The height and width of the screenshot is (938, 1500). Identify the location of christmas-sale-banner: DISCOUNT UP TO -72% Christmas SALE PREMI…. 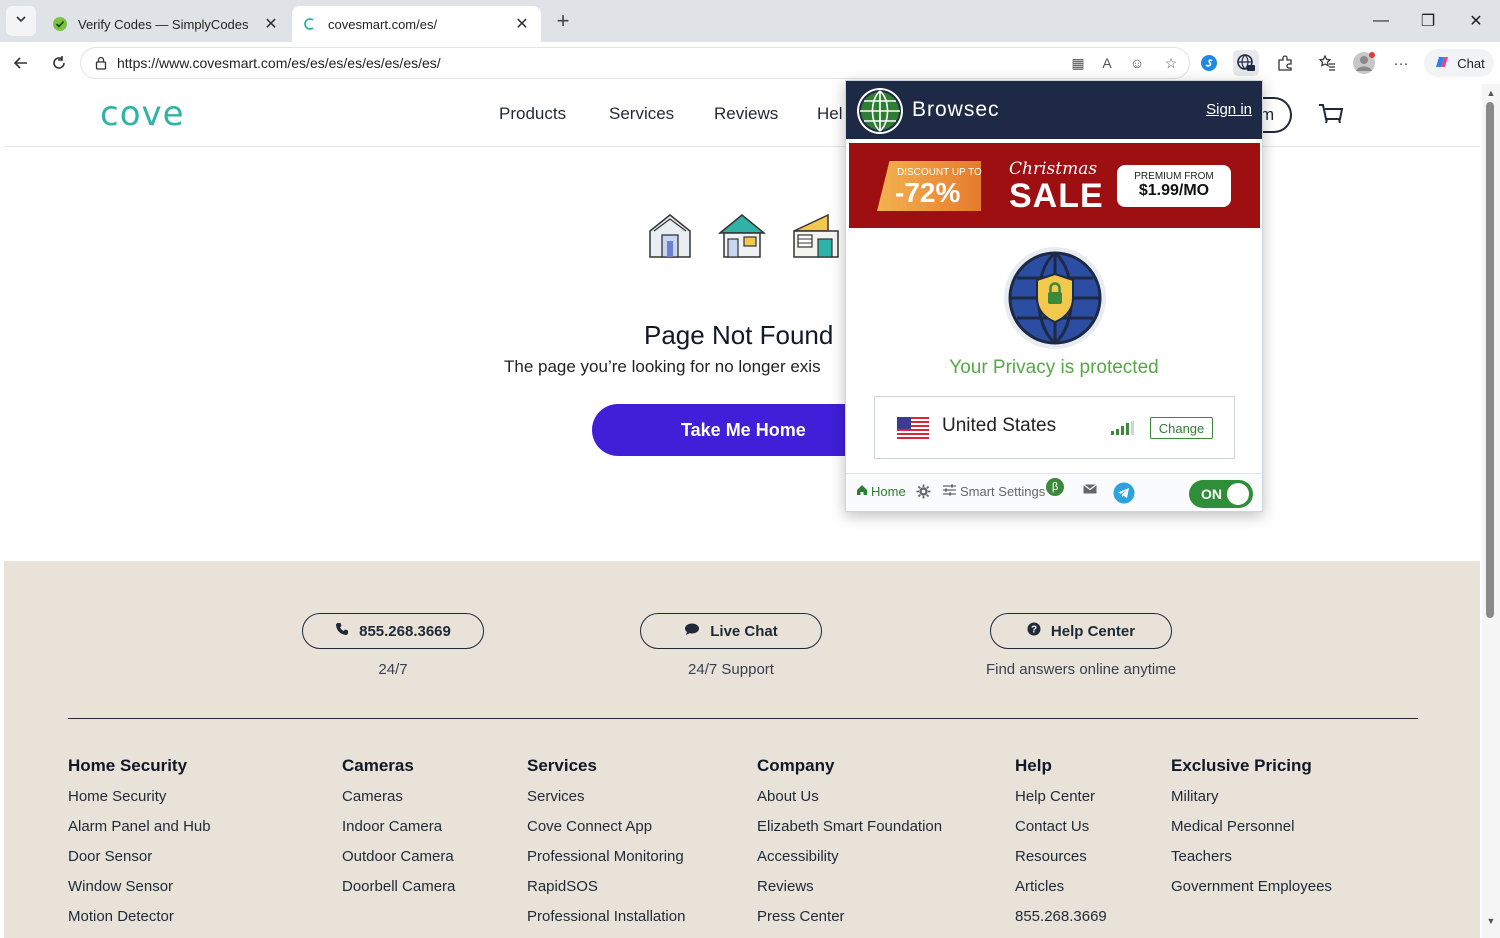
(1054, 185).